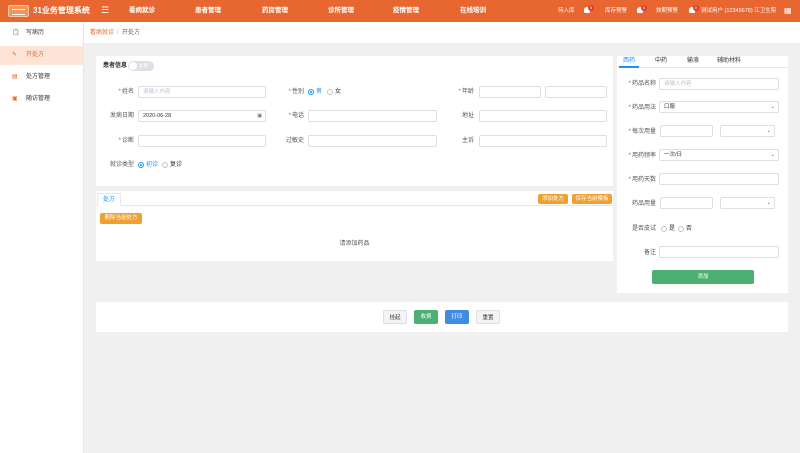 The image size is (800, 453). I want to click on drug-tab-indicator, so click(629, 67).